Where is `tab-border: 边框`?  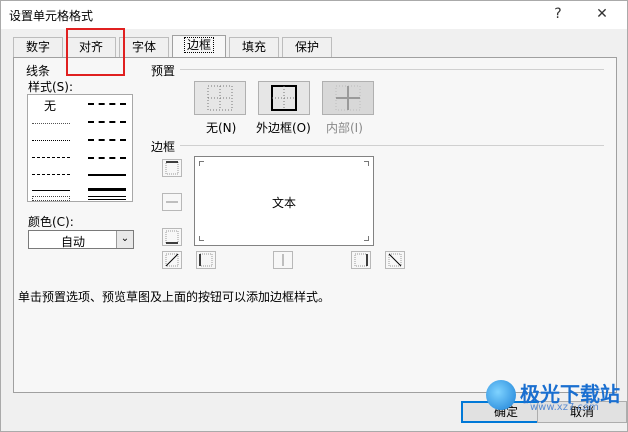
tab-border: 边框 is located at coordinates (199, 46).